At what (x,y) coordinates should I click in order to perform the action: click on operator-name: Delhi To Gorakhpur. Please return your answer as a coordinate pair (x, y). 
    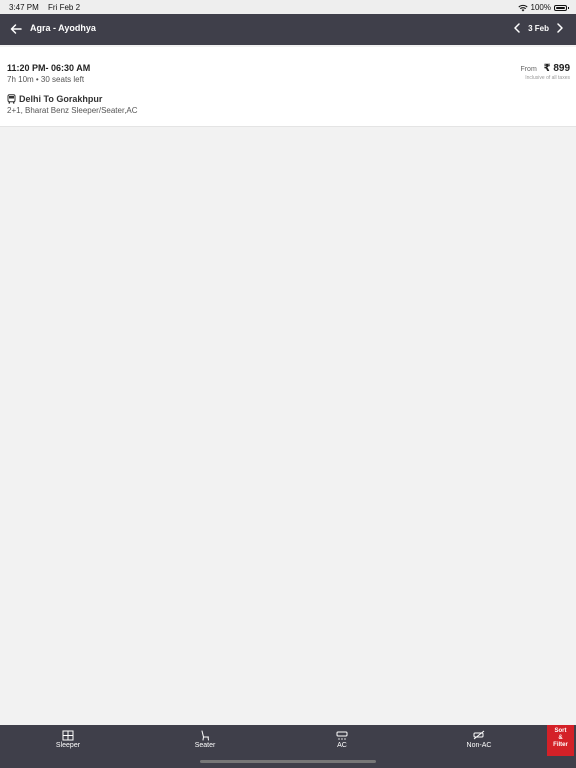
    Looking at the image, I should click on (61, 99).